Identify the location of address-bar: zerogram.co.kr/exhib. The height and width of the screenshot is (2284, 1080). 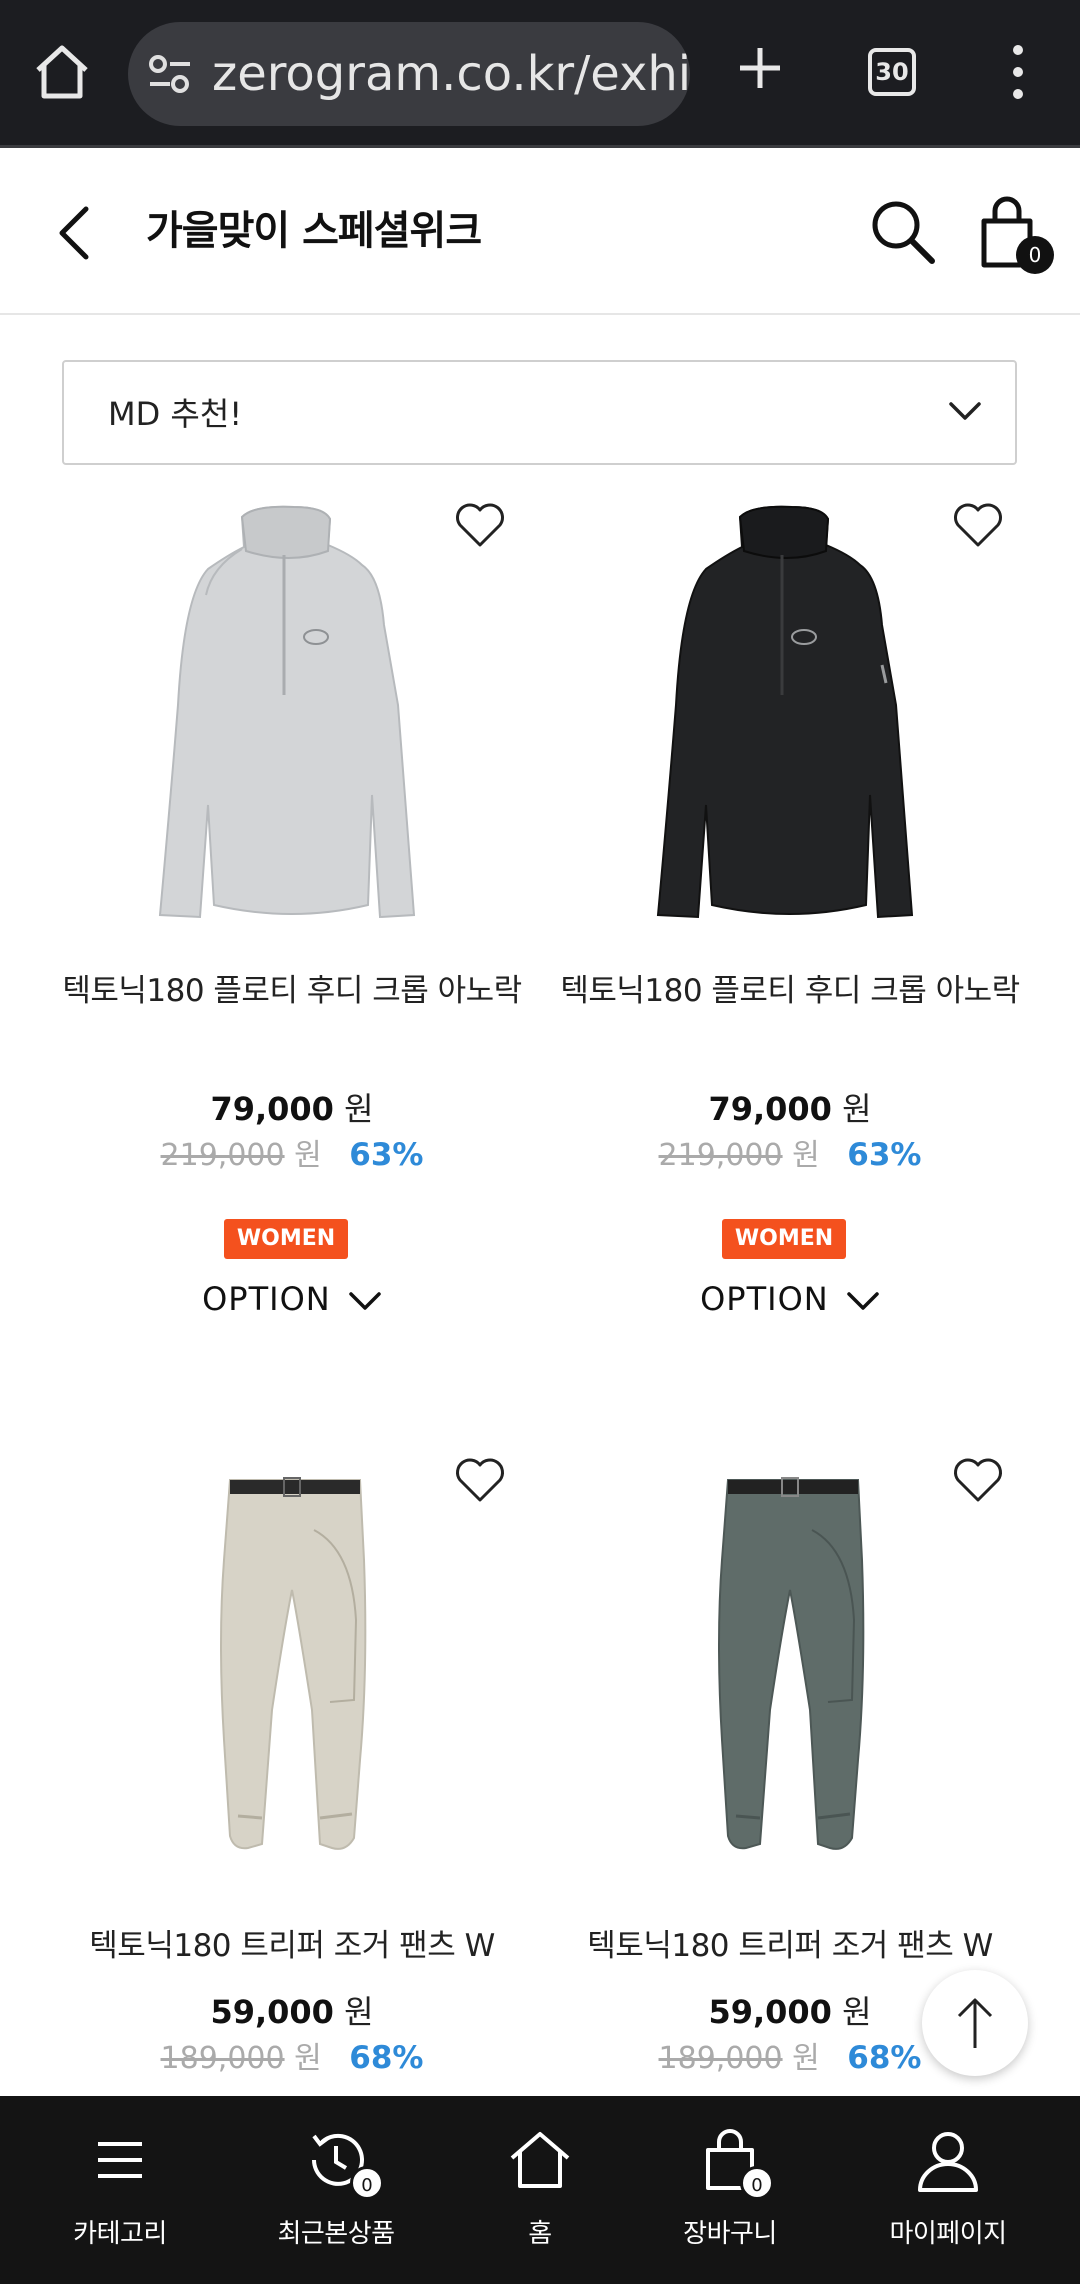
(409, 74).